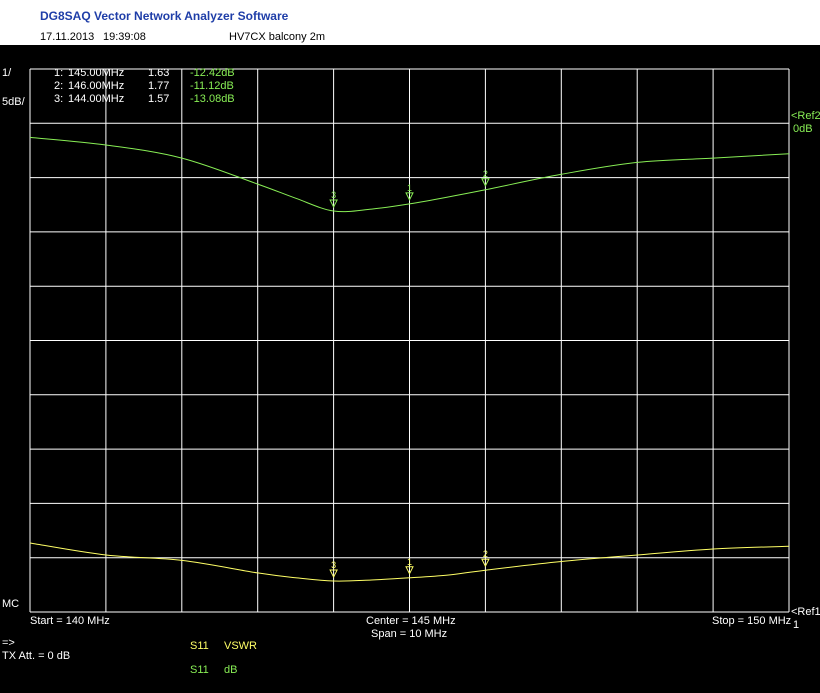 Image resolution: width=820 pixels, height=693 pixels. What do you see at coordinates (277, 37) in the screenshot?
I see `measurement-description: HV7CX balcony 2m` at bounding box center [277, 37].